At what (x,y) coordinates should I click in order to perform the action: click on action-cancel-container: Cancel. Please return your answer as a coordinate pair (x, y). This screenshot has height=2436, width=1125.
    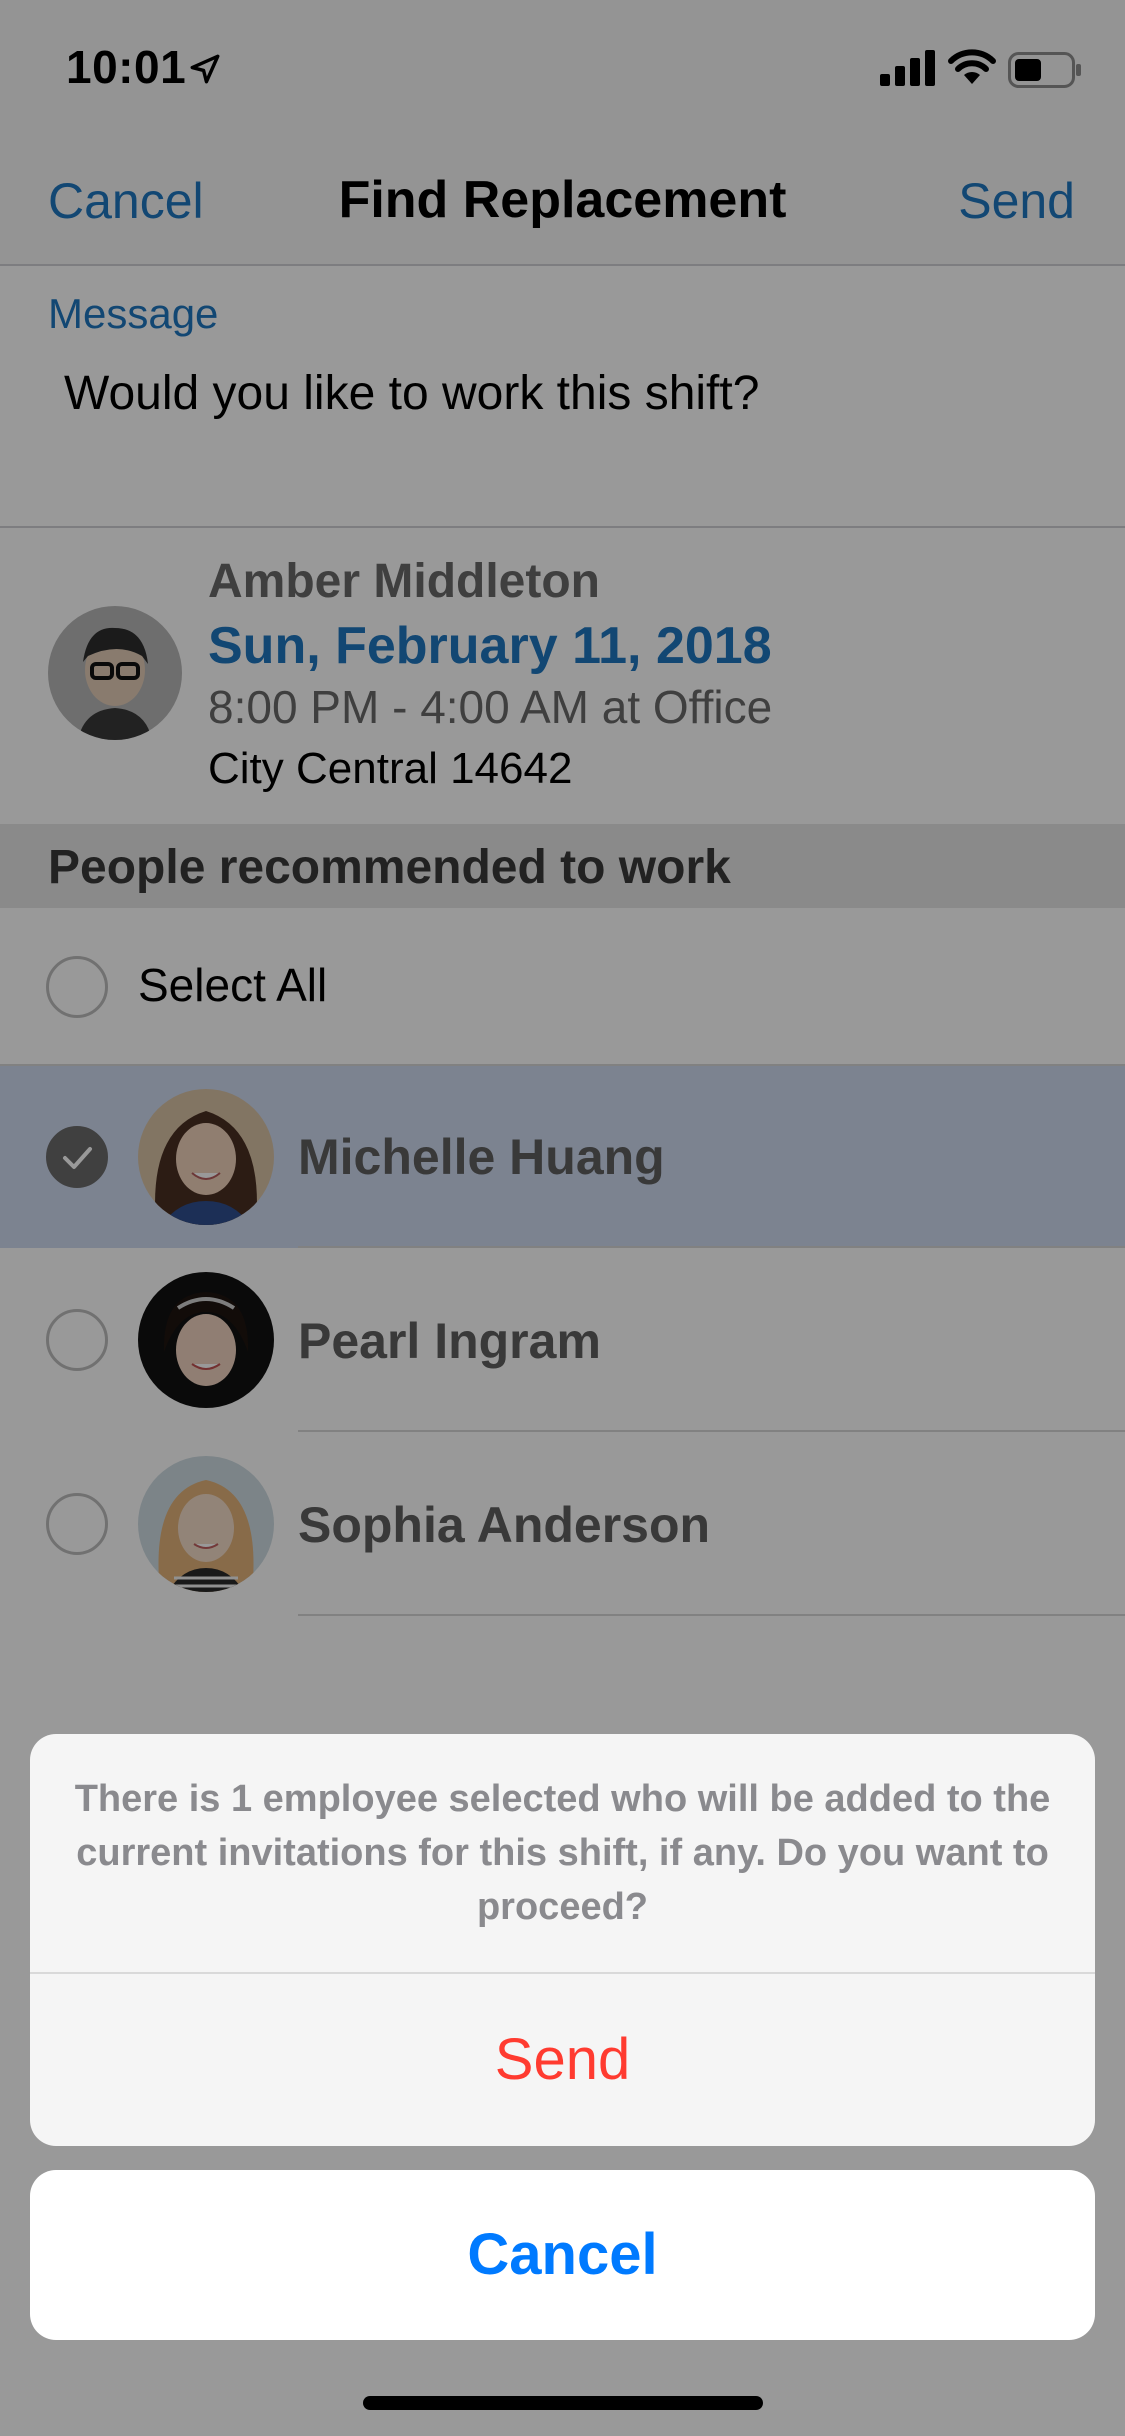
    Looking at the image, I should click on (562, 2255).